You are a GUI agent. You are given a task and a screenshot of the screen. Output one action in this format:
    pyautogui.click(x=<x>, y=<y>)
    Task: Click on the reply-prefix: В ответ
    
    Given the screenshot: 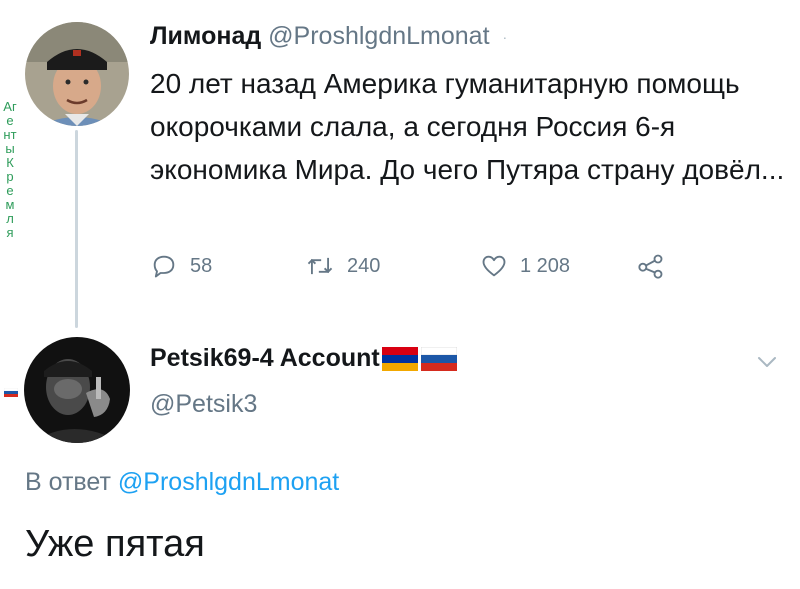 What is the action you would take?
    pyautogui.click(x=68, y=482)
    